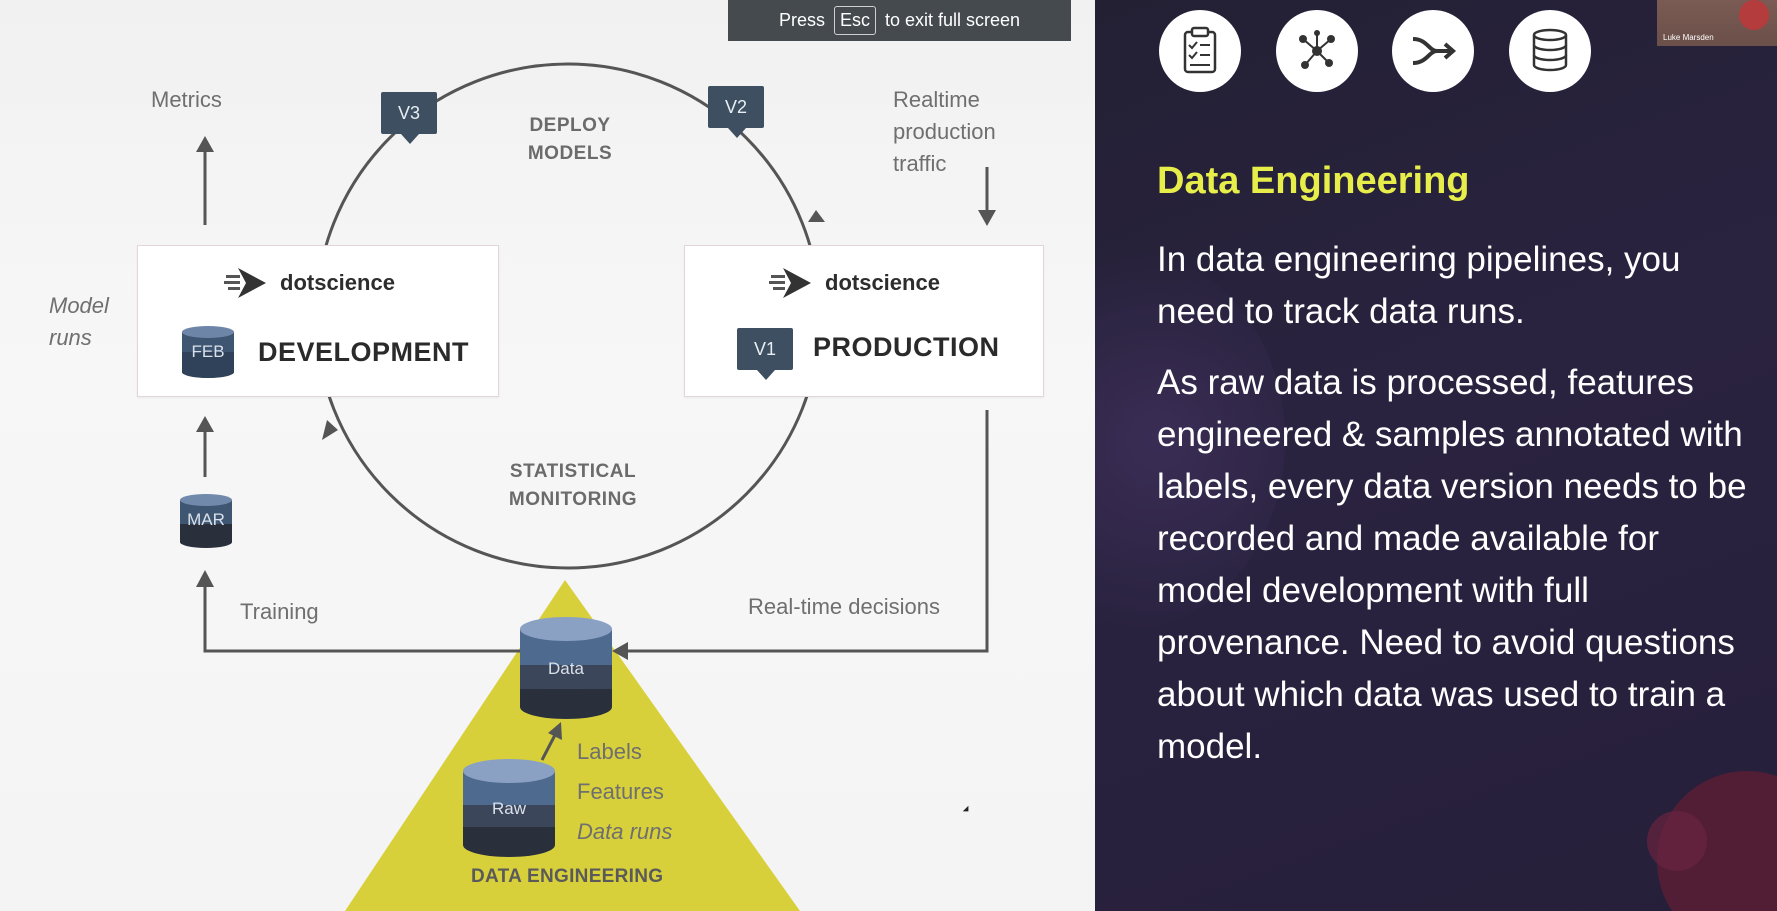 Image resolution: width=1777 pixels, height=911 pixels. I want to click on labels-label: Labels, so click(609, 751).